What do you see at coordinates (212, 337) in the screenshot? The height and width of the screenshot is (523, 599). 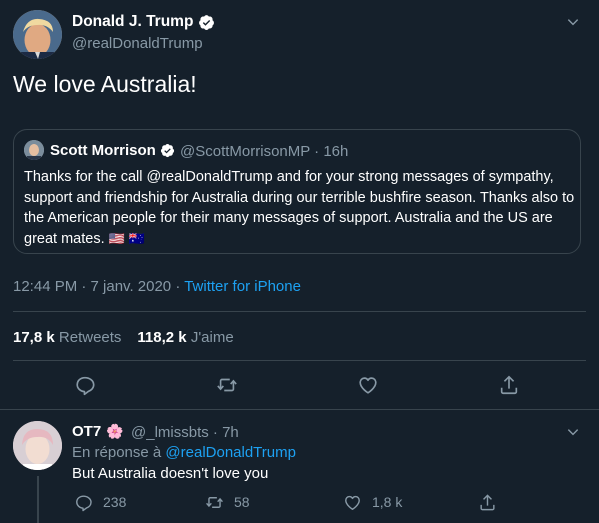 I see `likes-label: J'aime` at bounding box center [212, 337].